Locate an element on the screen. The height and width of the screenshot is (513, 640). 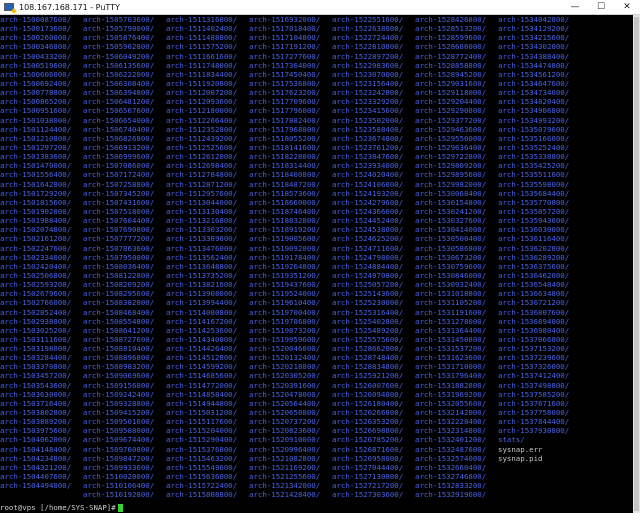
directory-entry: arch-1530154800/ is located at coordinates (451, 202).